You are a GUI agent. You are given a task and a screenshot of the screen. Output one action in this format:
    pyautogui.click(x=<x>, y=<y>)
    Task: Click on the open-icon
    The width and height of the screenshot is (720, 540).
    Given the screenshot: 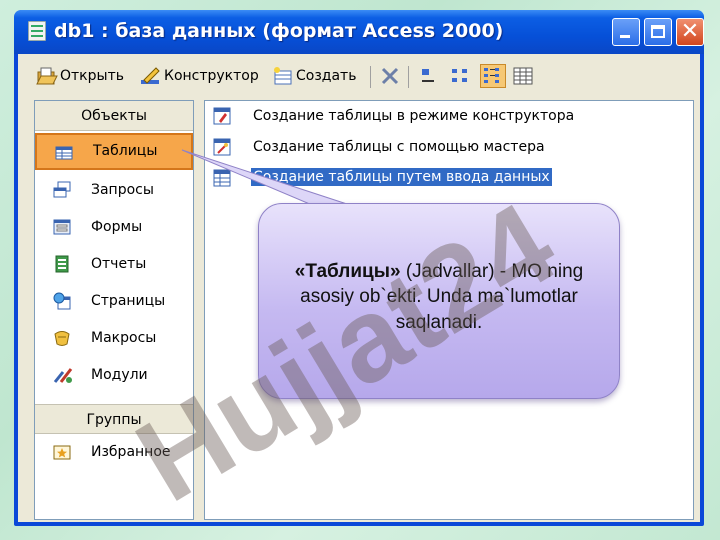 What is the action you would take?
    pyautogui.click(x=47, y=76)
    